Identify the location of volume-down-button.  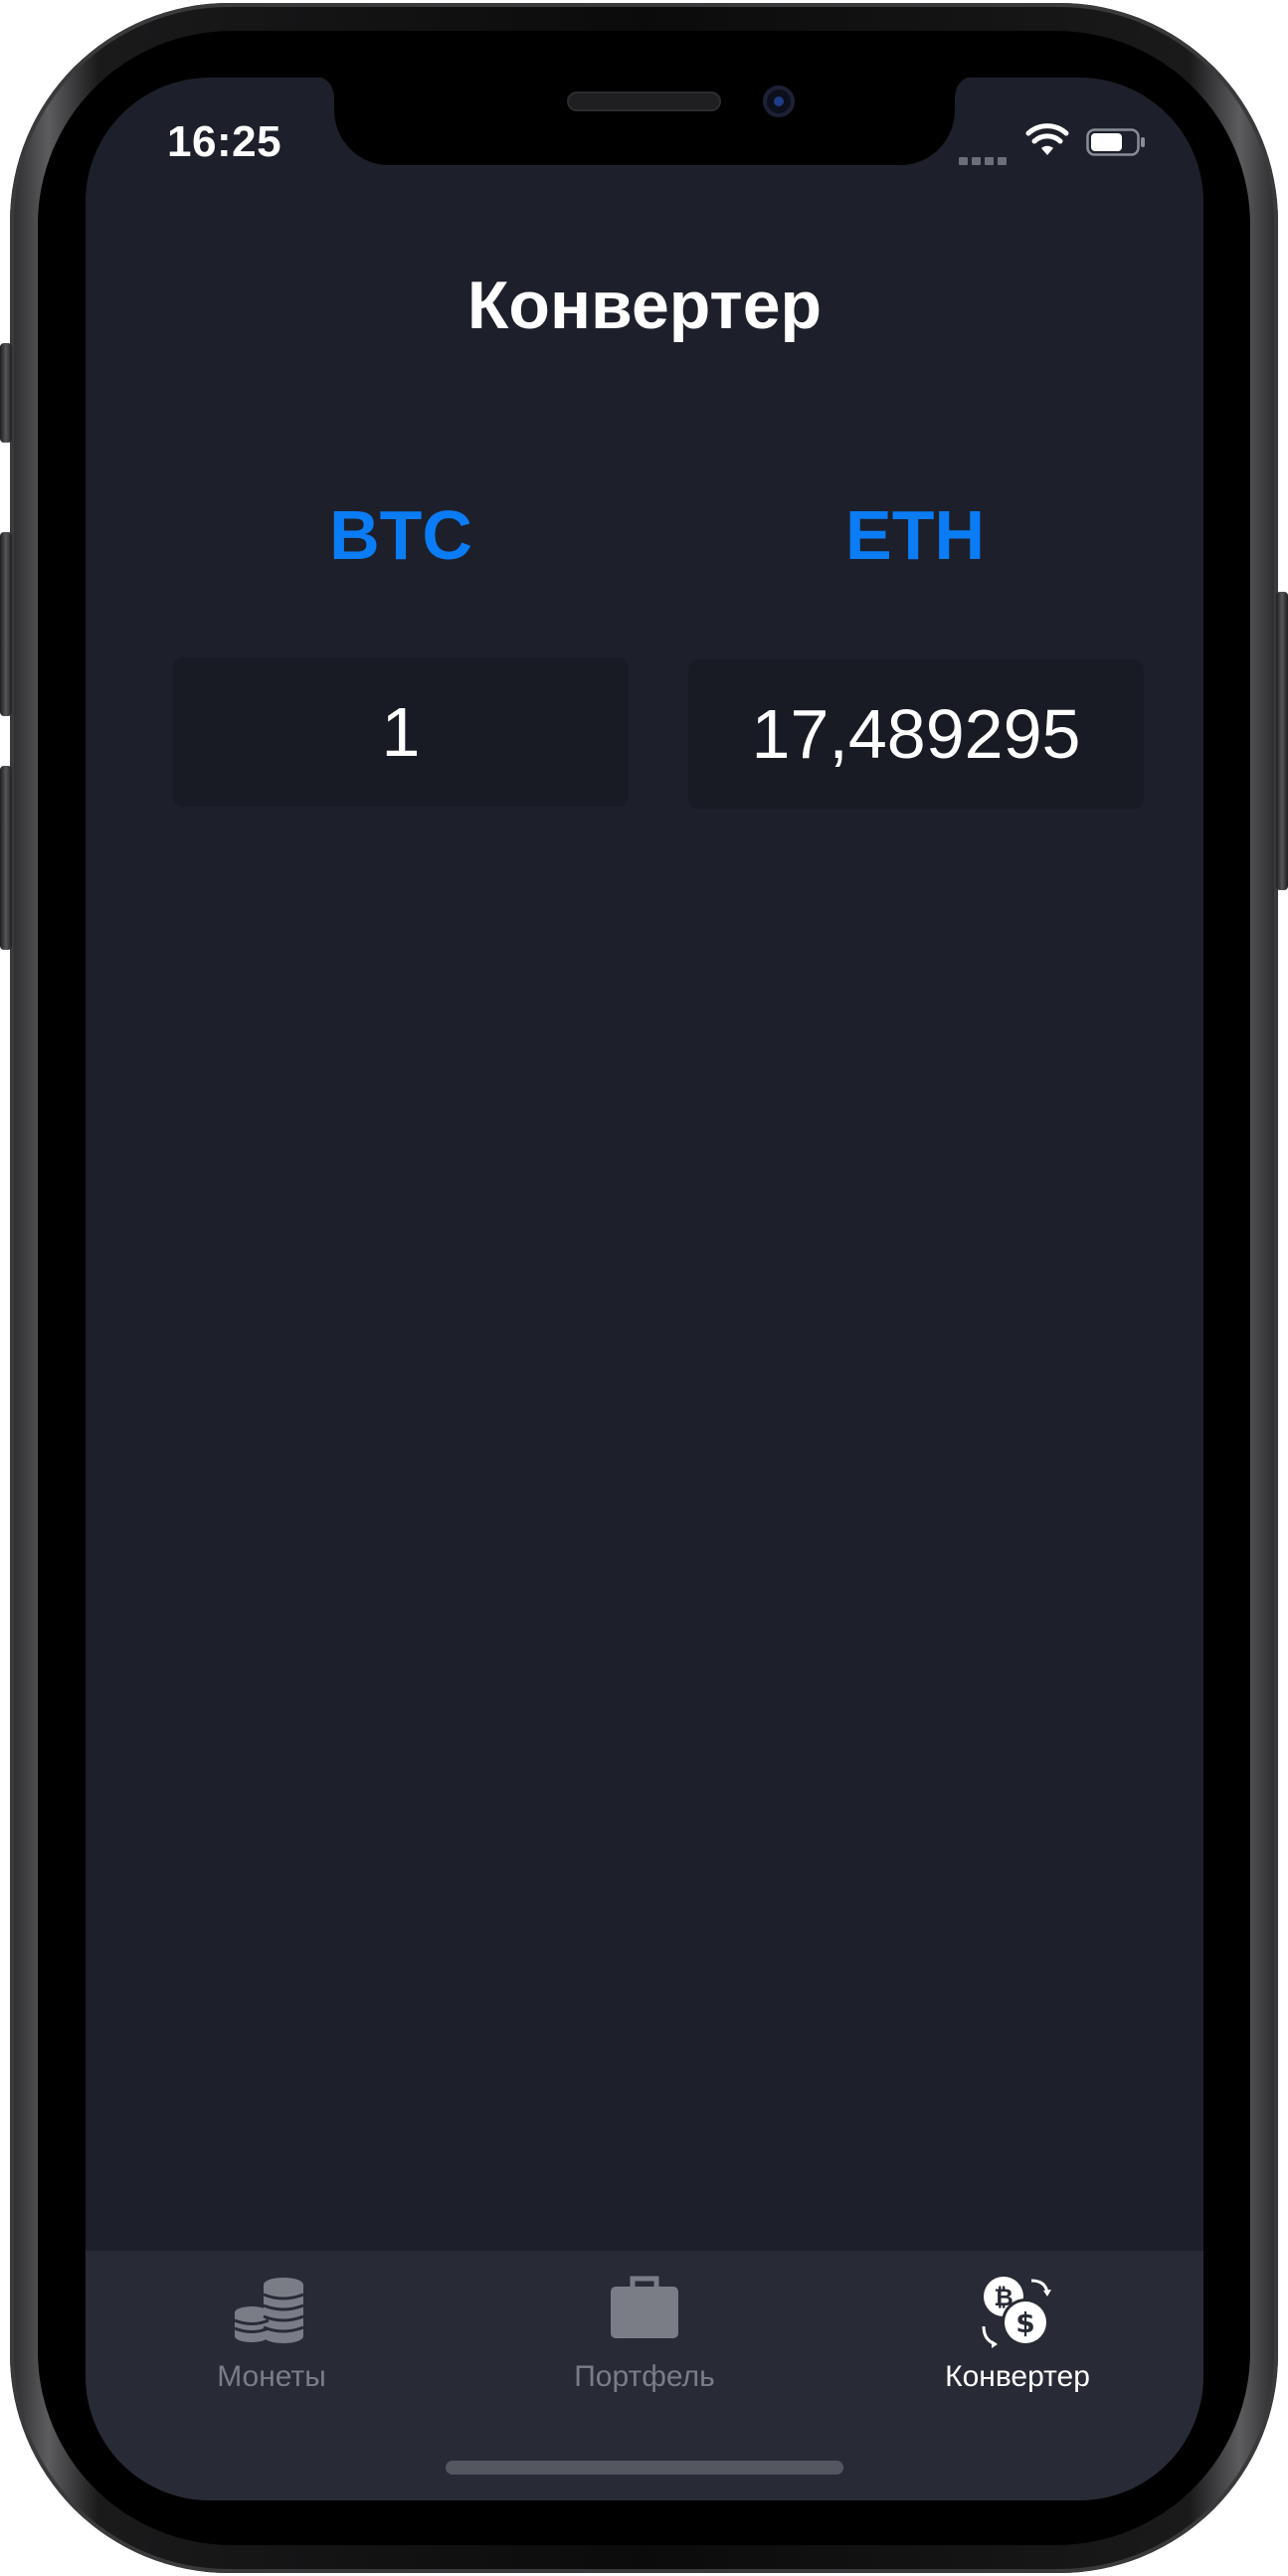
(6, 858).